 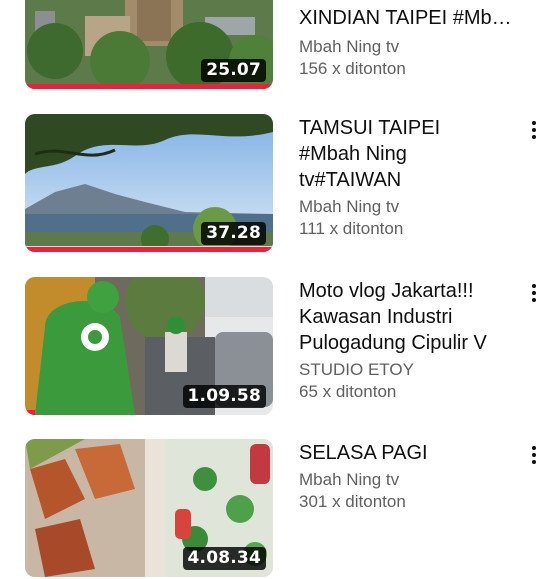 What do you see at coordinates (149, 44) in the screenshot?
I see `video-thumbnail: 25.07` at bounding box center [149, 44].